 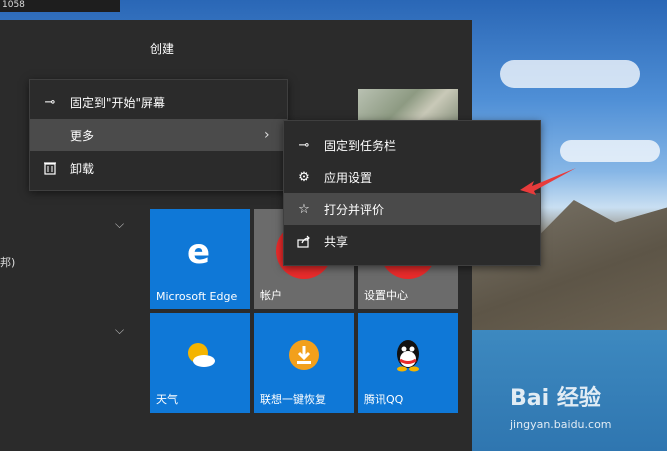 I want to click on menu-item-label: 固定到任务栏, so click(x=360, y=145).